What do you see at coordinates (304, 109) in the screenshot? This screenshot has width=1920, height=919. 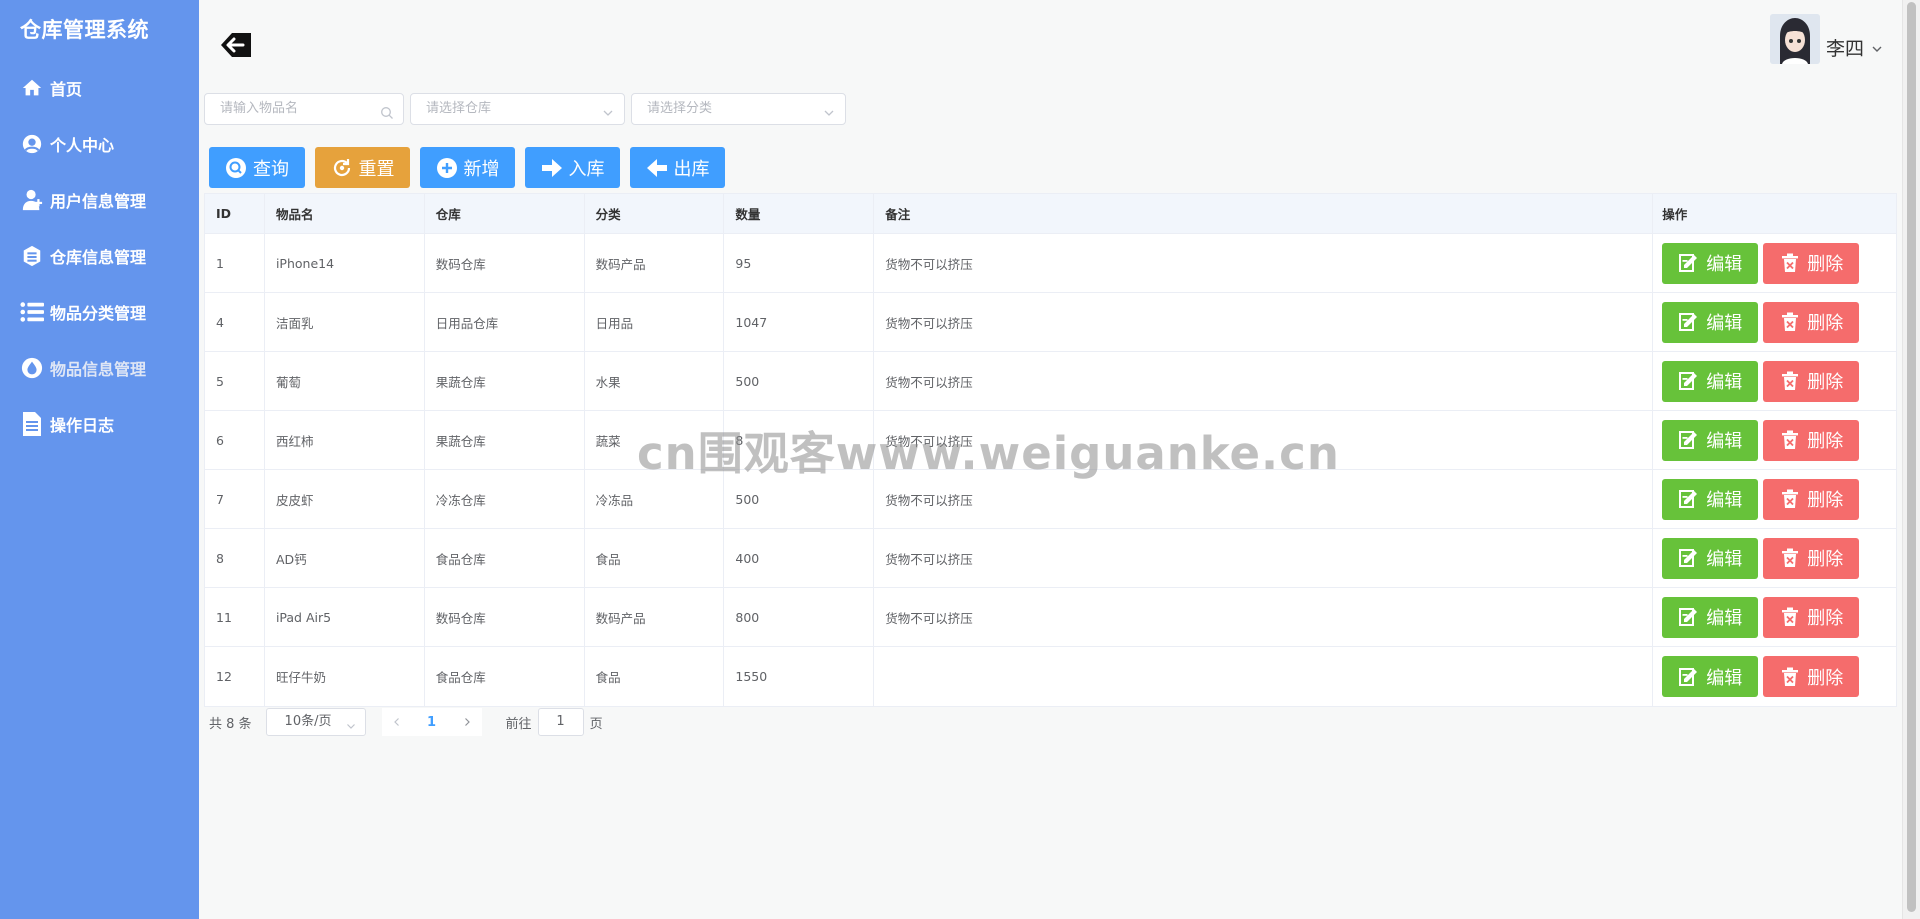 I see `item-name-search-input: 请输入物品名` at bounding box center [304, 109].